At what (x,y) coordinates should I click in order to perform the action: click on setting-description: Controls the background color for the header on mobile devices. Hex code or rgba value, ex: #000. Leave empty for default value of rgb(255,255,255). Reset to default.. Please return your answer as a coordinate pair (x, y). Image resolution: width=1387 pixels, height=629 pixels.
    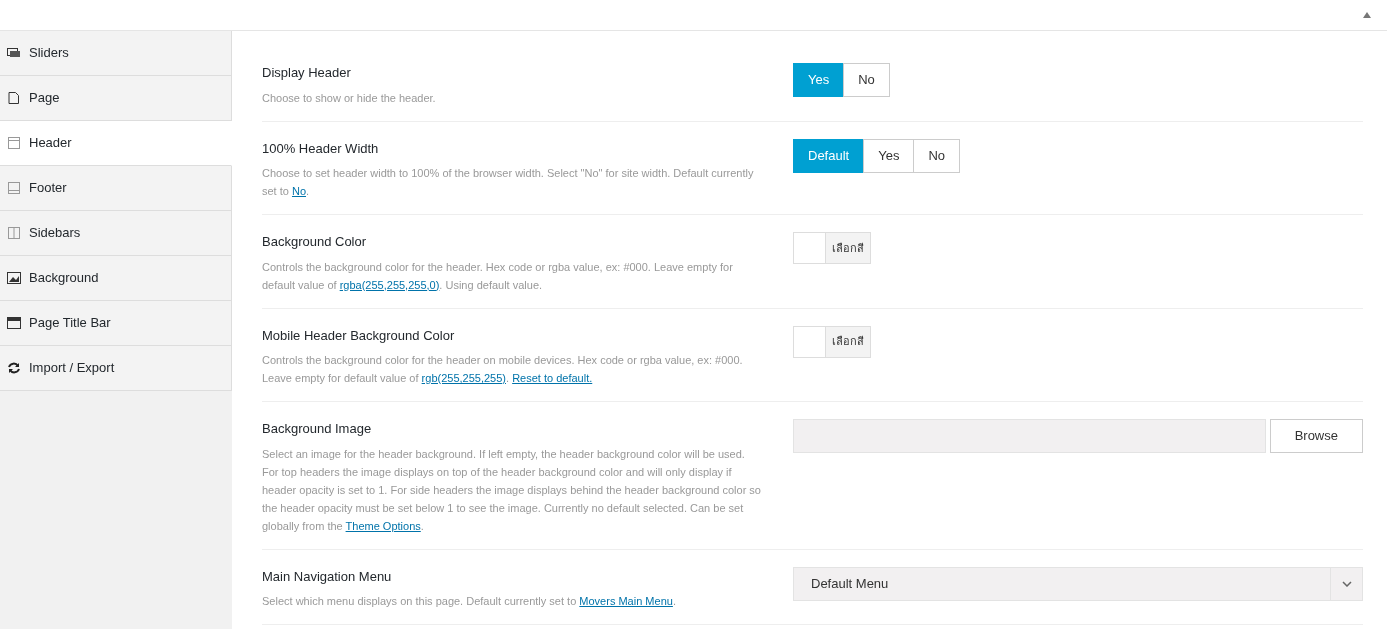
    Looking at the image, I should click on (503, 369).